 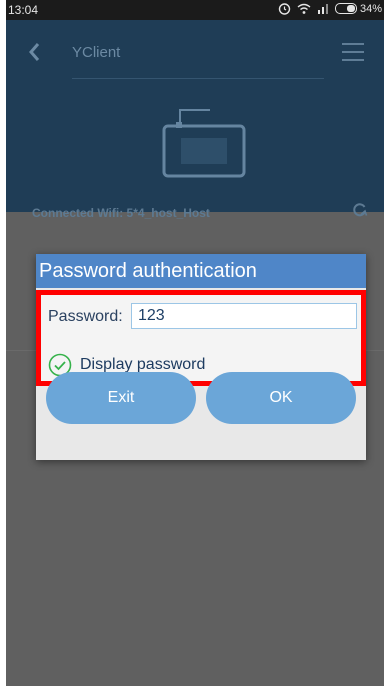 I want to click on dialog-title: Password authentication, so click(x=201, y=271).